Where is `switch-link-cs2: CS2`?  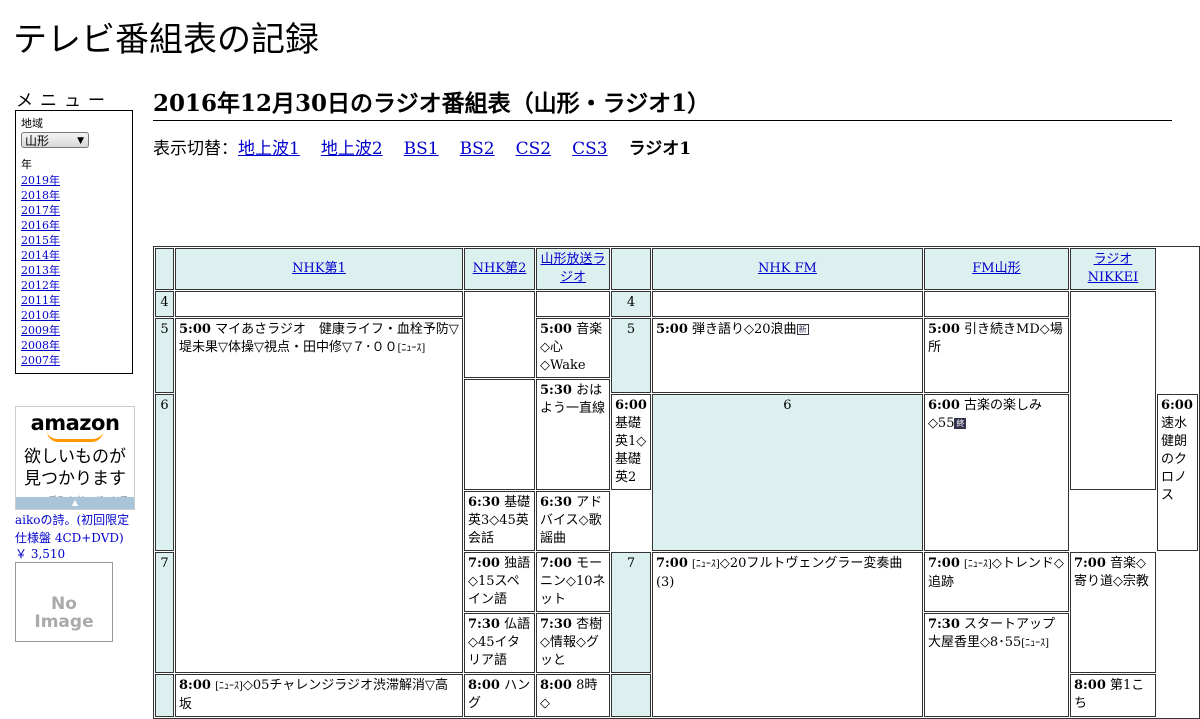
switch-link-cs2: CS2 is located at coordinates (533, 149).